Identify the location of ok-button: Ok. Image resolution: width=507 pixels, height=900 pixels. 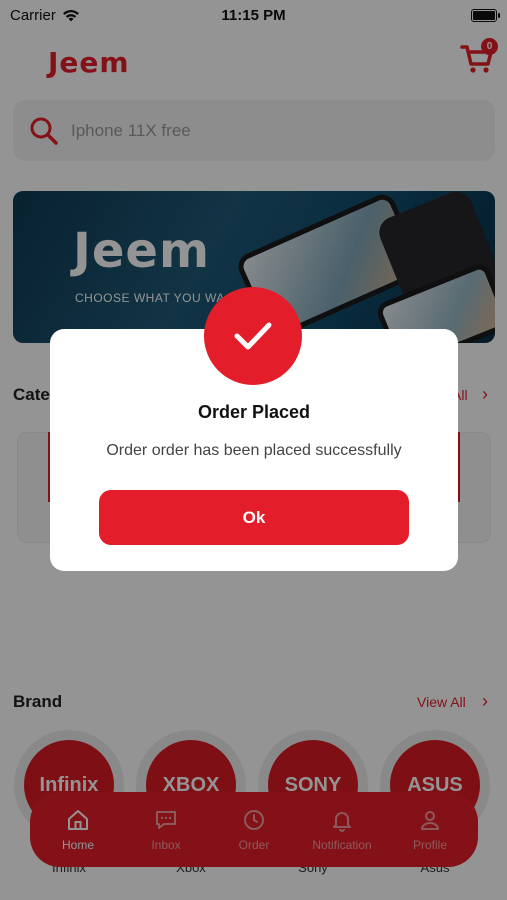
(254, 517).